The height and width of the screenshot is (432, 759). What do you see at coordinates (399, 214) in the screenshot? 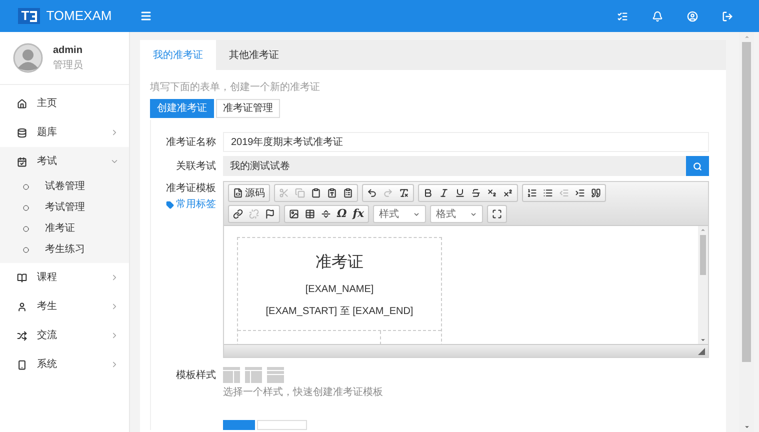
I see `style-dropdown: 样式` at bounding box center [399, 214].